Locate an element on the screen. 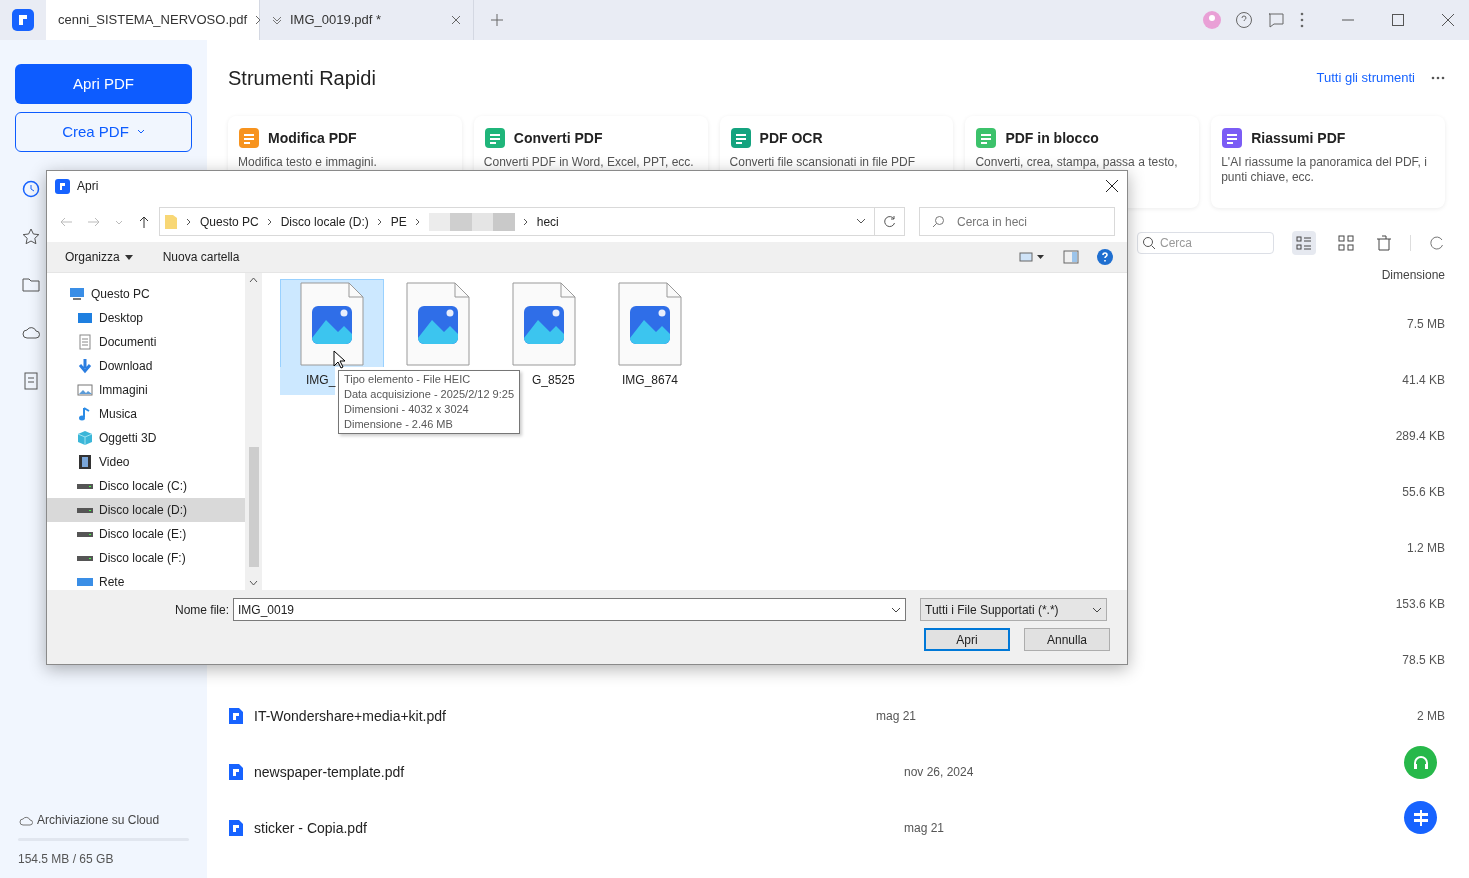 The width and height of the screenshot is (1469, 878). navigation-item: Rete is located at coordinates (146, 580).